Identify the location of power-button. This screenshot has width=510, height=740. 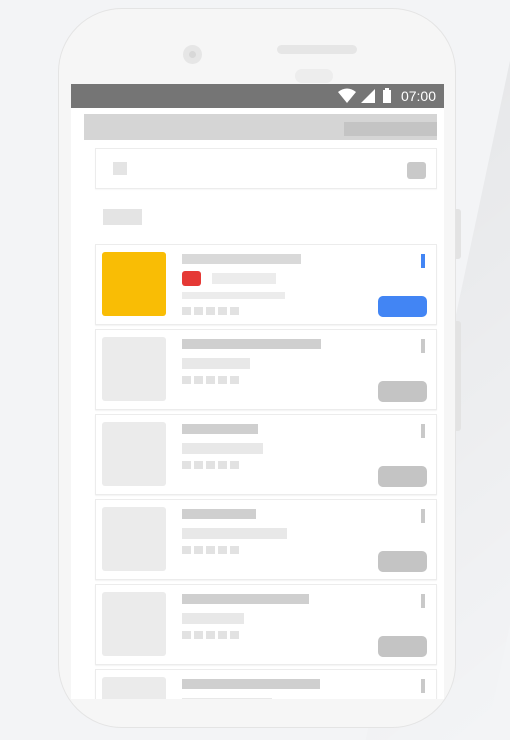
(458, 234).